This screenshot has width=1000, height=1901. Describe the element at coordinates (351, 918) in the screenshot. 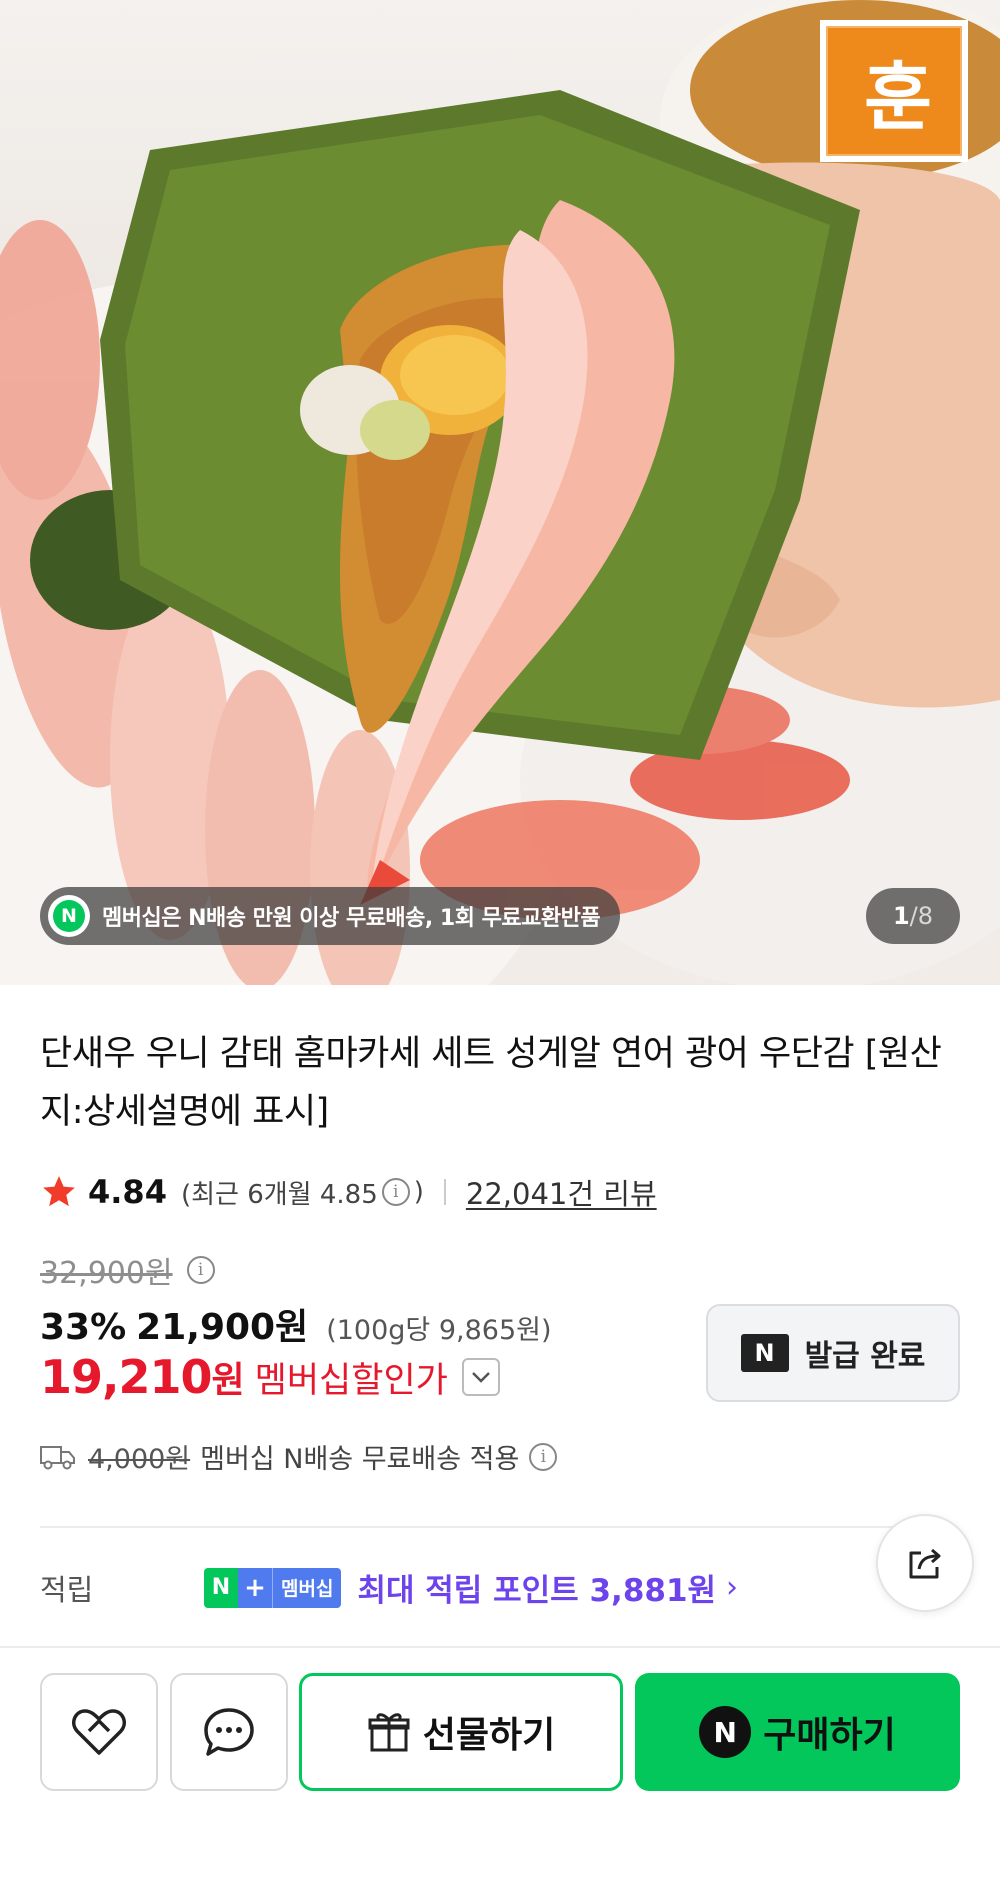

I see `promo-text: 멤버십은 N배송 만원 이상 무료배송, 1회 무료교환반품` at that location.